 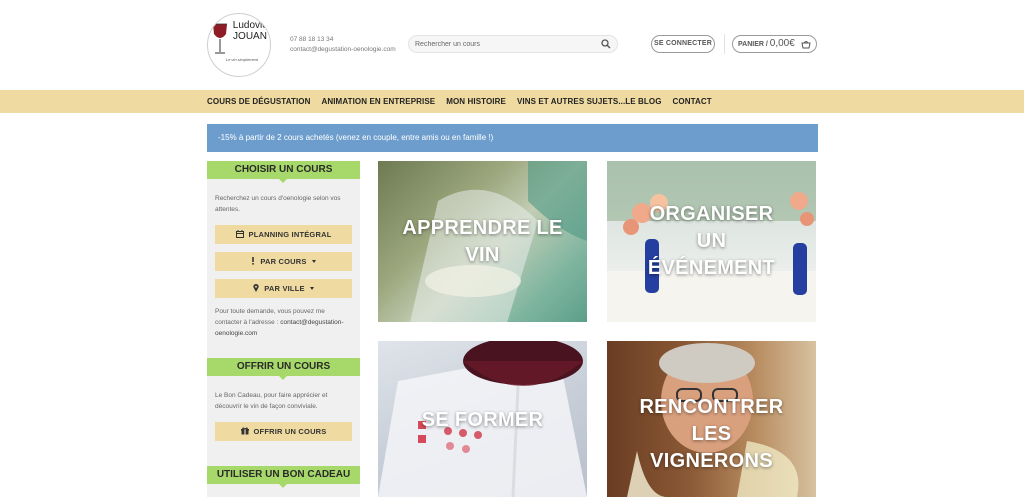 I want to click on search-icon, so click(x=606, y=44).